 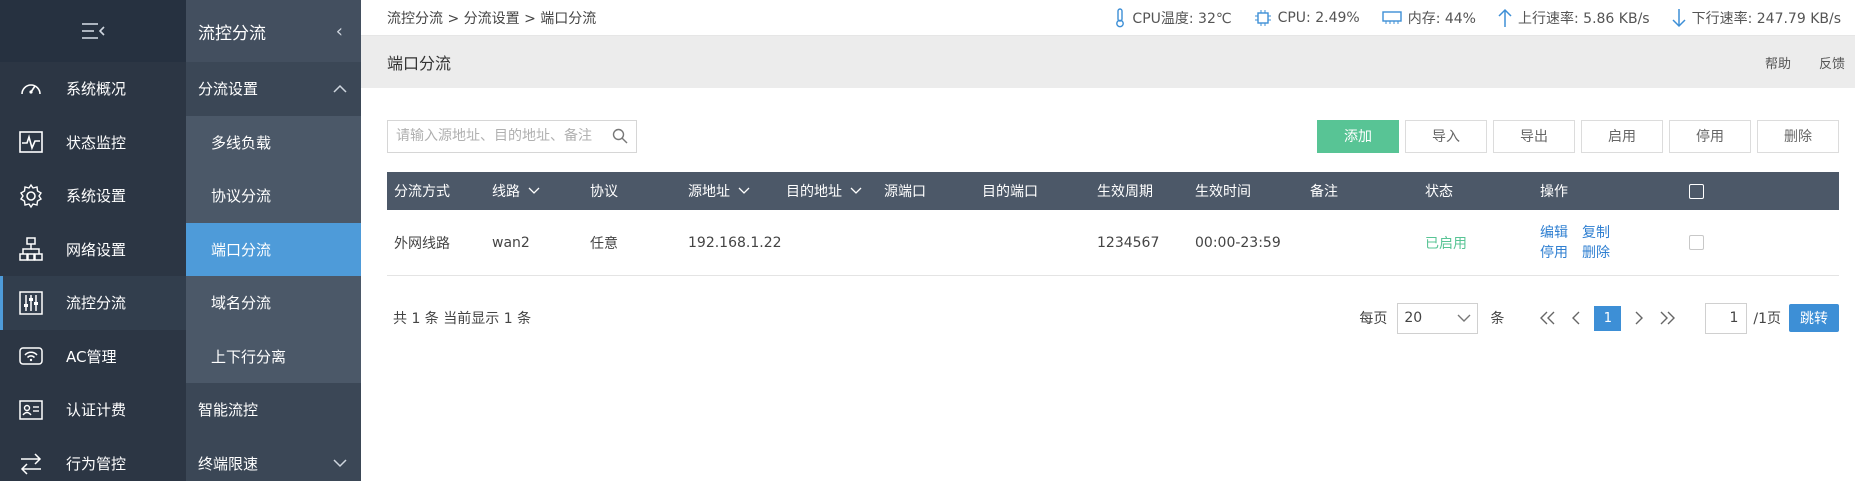 I want to click on memory-stat: 内存: 44%, so click(x=1429, y=18).